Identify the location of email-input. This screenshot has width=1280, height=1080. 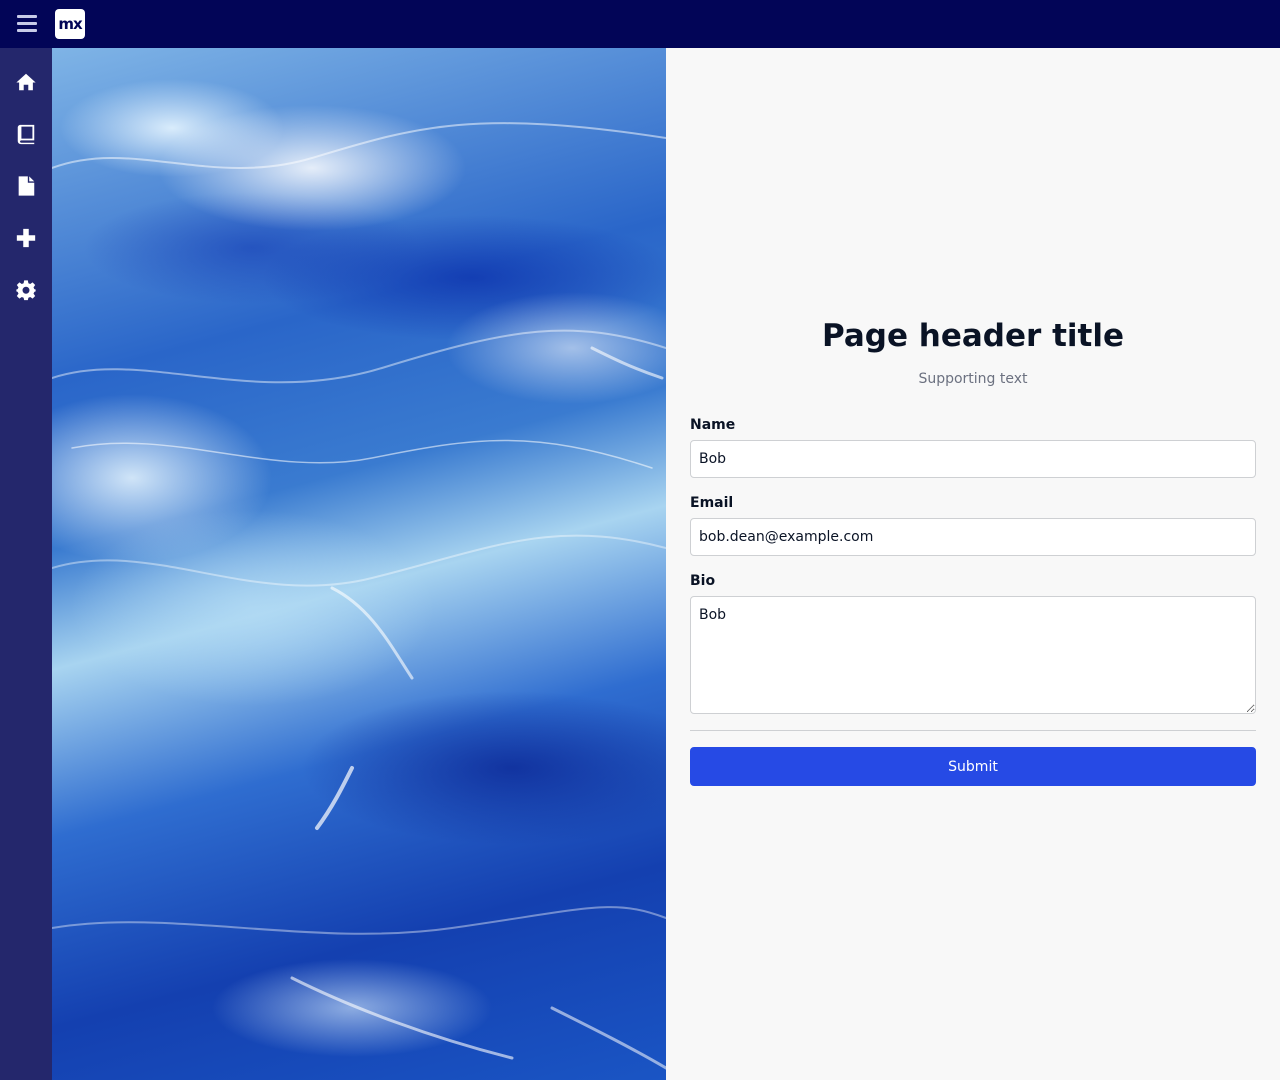
(973, 537).